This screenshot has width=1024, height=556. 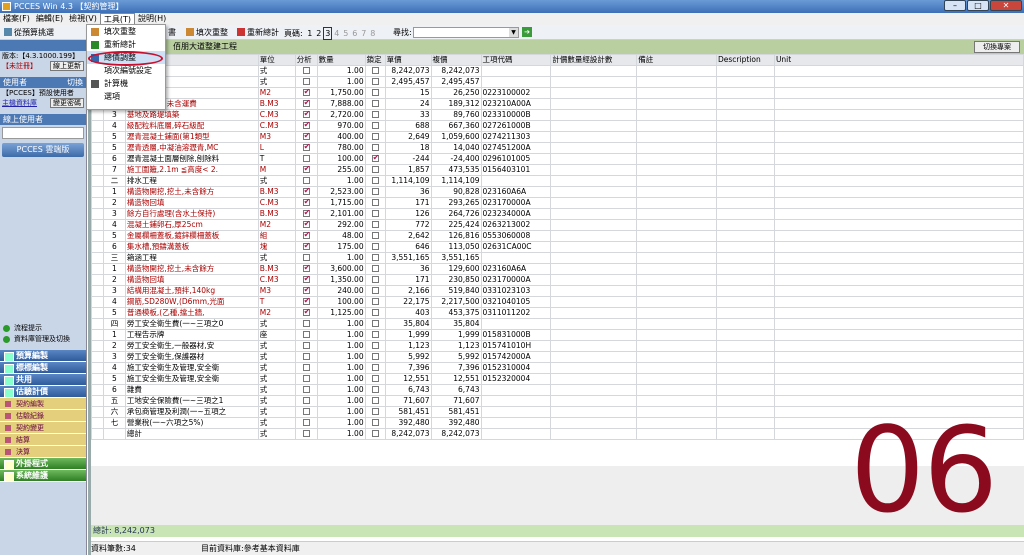 What do you see at coordinates (516, 247) in the screenshot?
I see `code-cell: 02631CA00C` at bounding box center [516, 247].